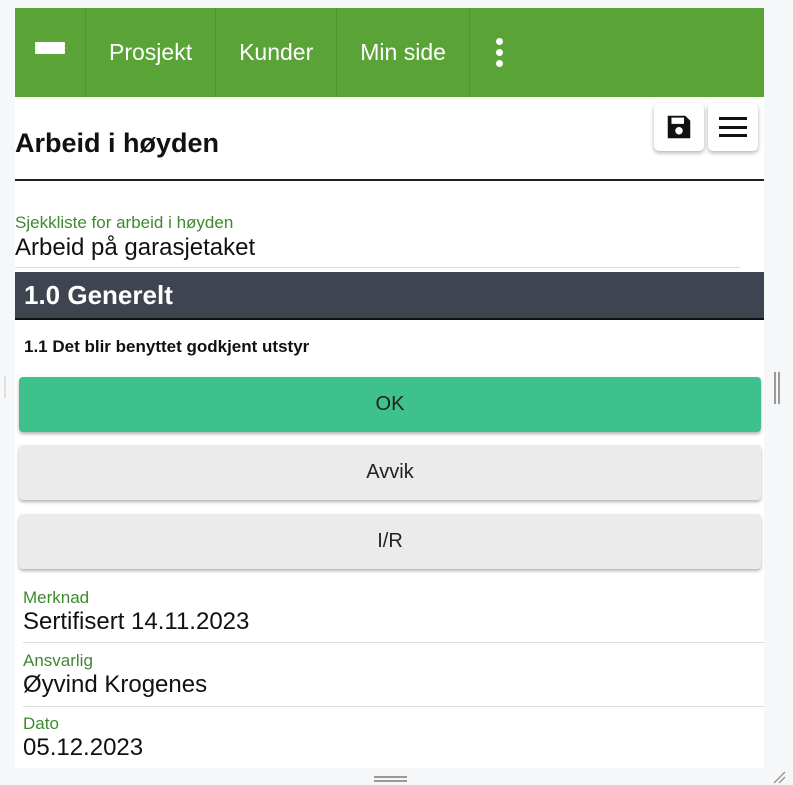 This screenshot has width=793, height=785. Describe the element at coordinates (41, 723) in the screenshot. I see `dato-label: Dato` at that location.